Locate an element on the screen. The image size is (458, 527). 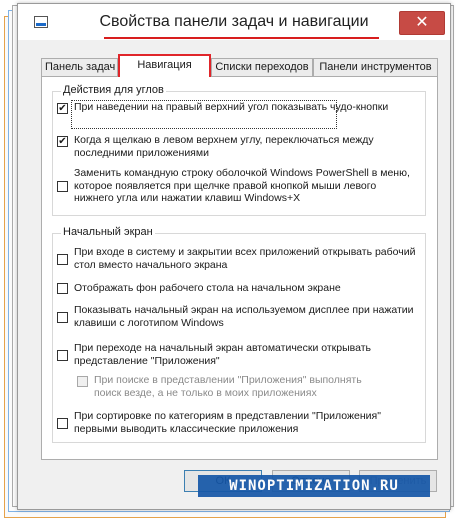
checkbox-disabled is located at coordinates (82, 381).